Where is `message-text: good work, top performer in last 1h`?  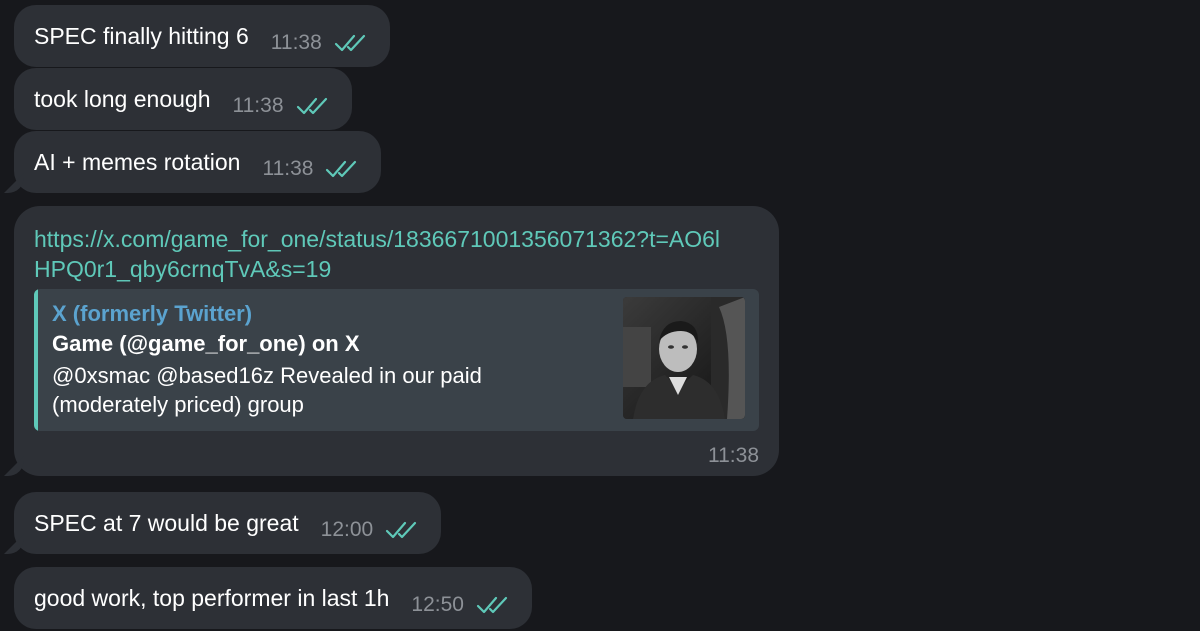
message-text: good work, top performer in last 1h is located at coordinates (212, 598).